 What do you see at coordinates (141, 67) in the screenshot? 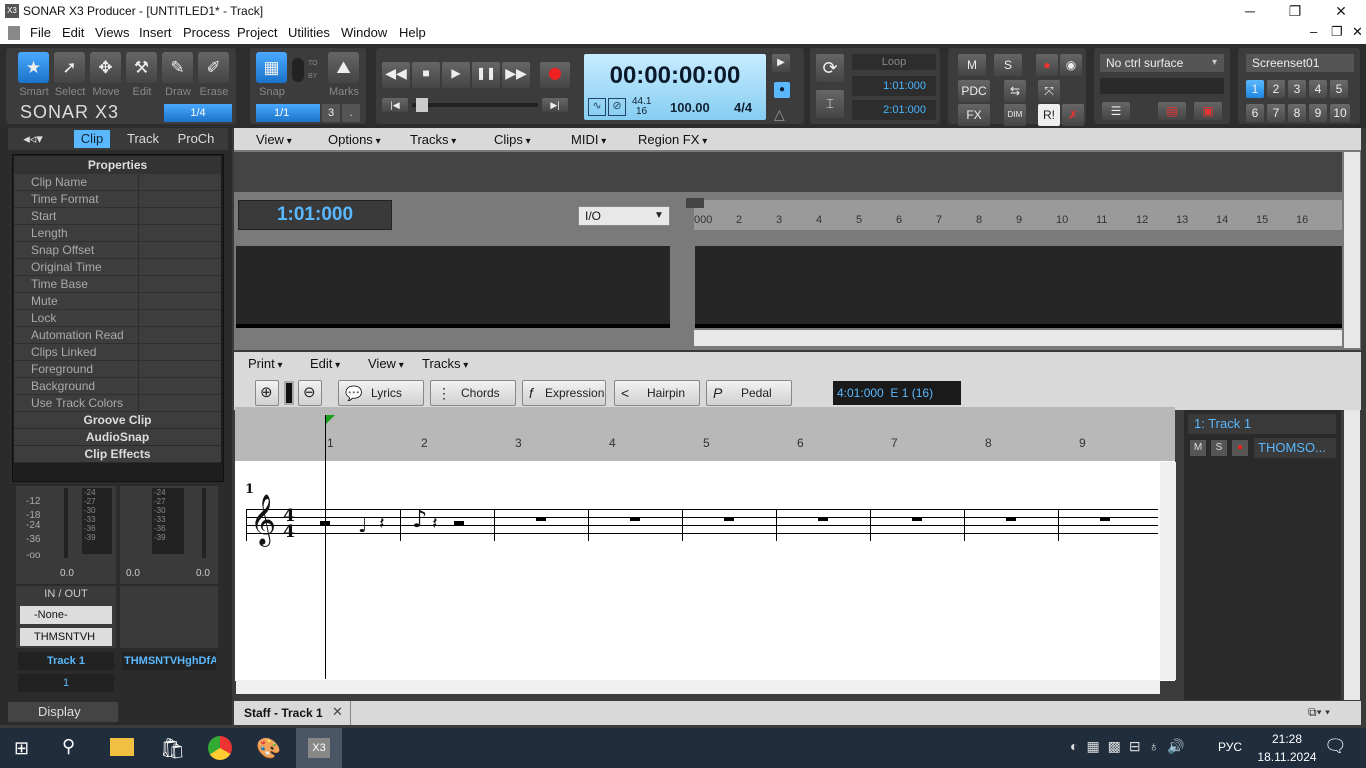
I see `edit-tool-icon: ⚒` at bounding box center [141, 67].